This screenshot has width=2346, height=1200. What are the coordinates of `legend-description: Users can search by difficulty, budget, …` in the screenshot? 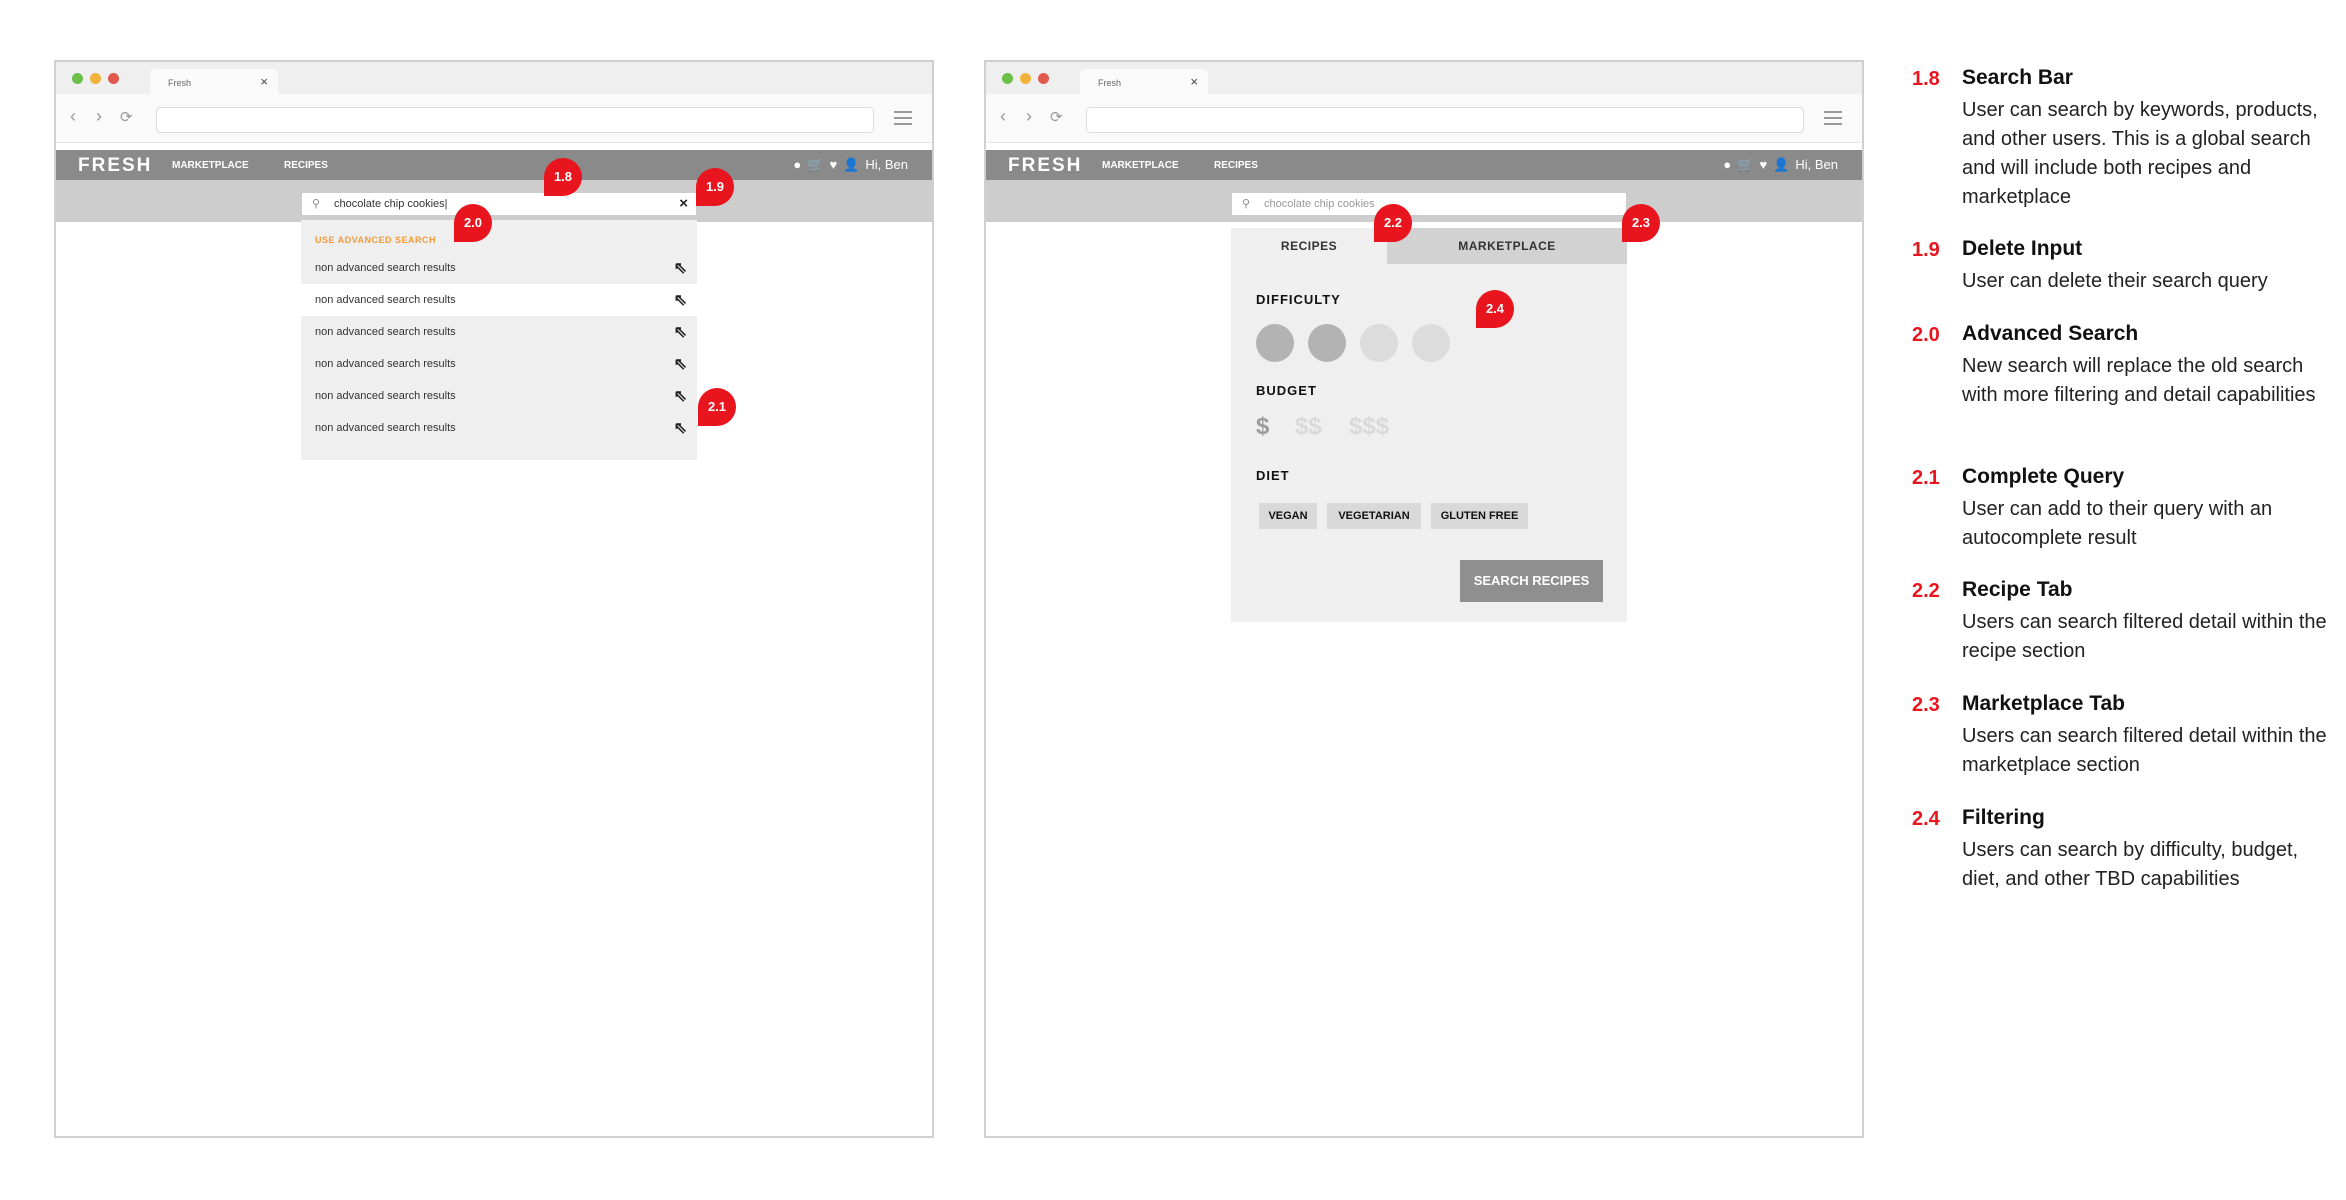 It's located at (2130, 864).